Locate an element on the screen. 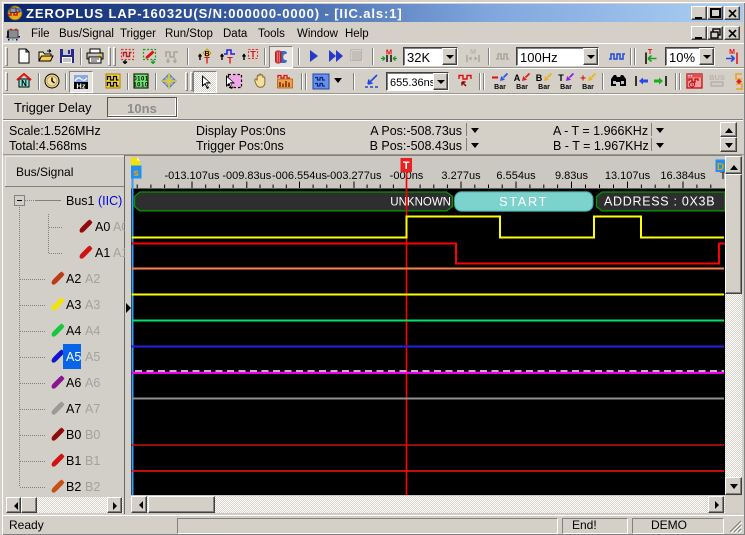 The image size is (745, 535). svg-text: -009.83us is located at coordinates (246, 176).